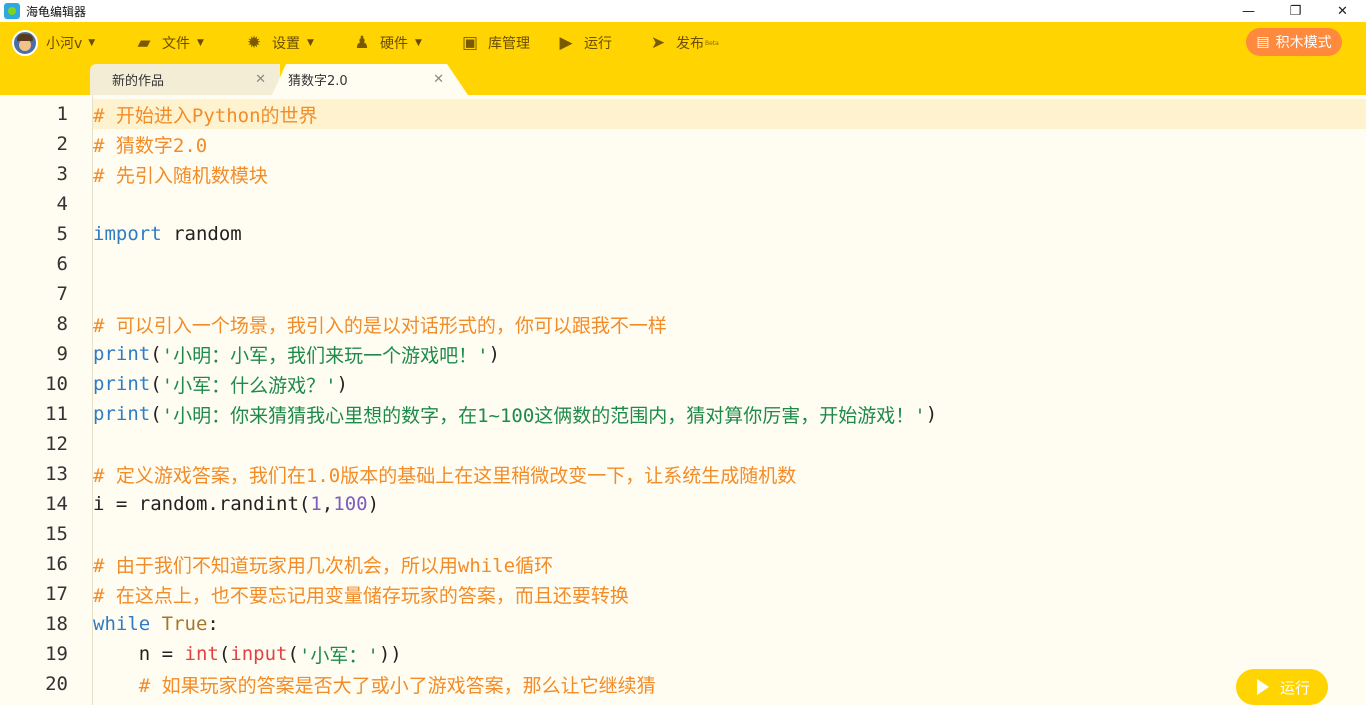 The width and height of the screenshot is (1366, 705). Describe the element at coordinates (323, 565) in the screenshot. I see `code-token: # 由于我们不知道玩家用几次机会，所以用while循环` at that location.